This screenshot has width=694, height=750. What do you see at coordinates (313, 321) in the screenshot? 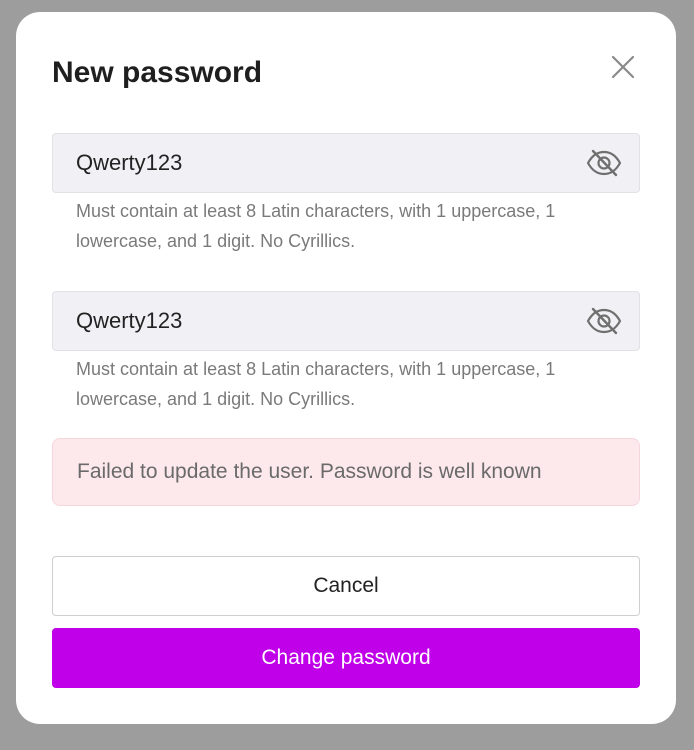
I see `confirm-password-input` at bounding box center [313, 321].